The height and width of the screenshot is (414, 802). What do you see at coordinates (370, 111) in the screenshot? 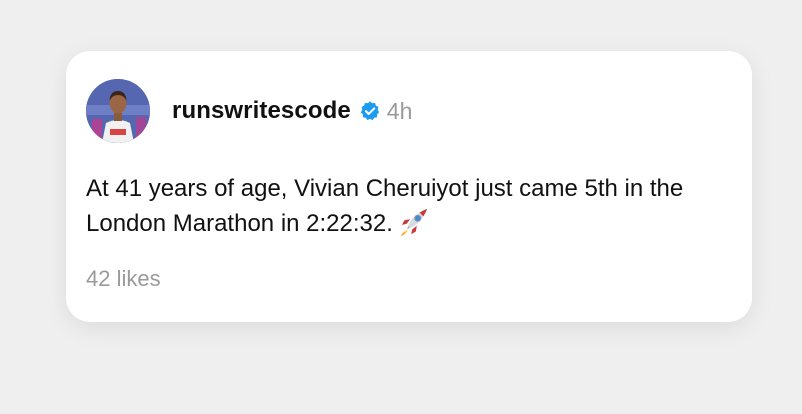
I see `verified-badge-icon` at bounding box center [370, 111].